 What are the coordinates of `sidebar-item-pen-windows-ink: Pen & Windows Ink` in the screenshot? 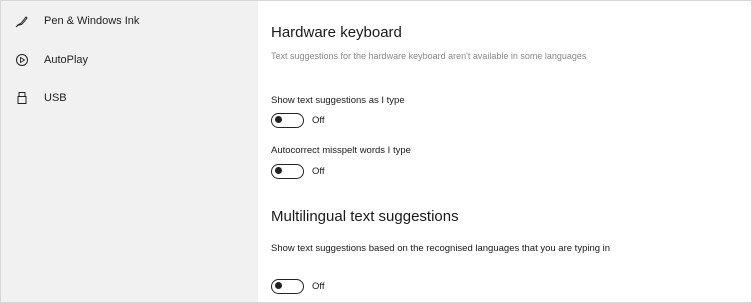 It's located at (129, 21).